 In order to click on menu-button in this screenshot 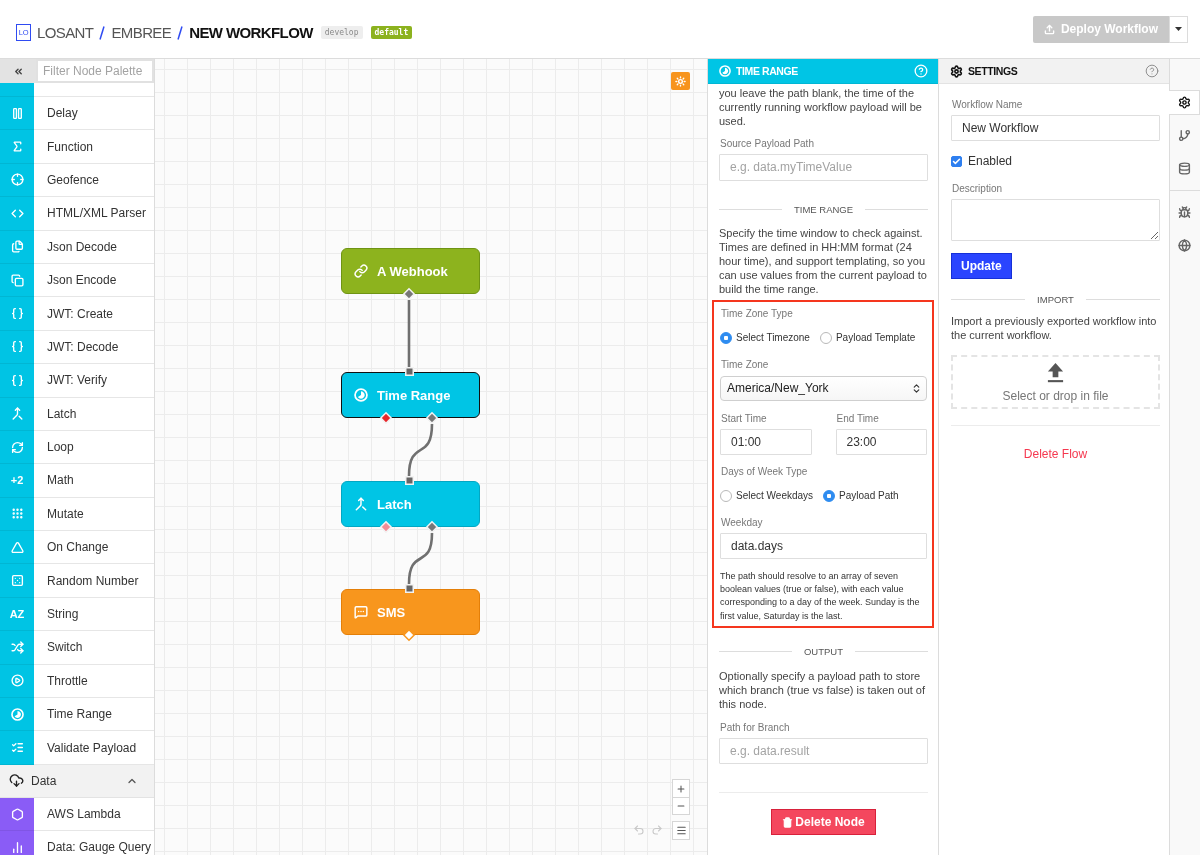, I will do `click(681, 830)`.